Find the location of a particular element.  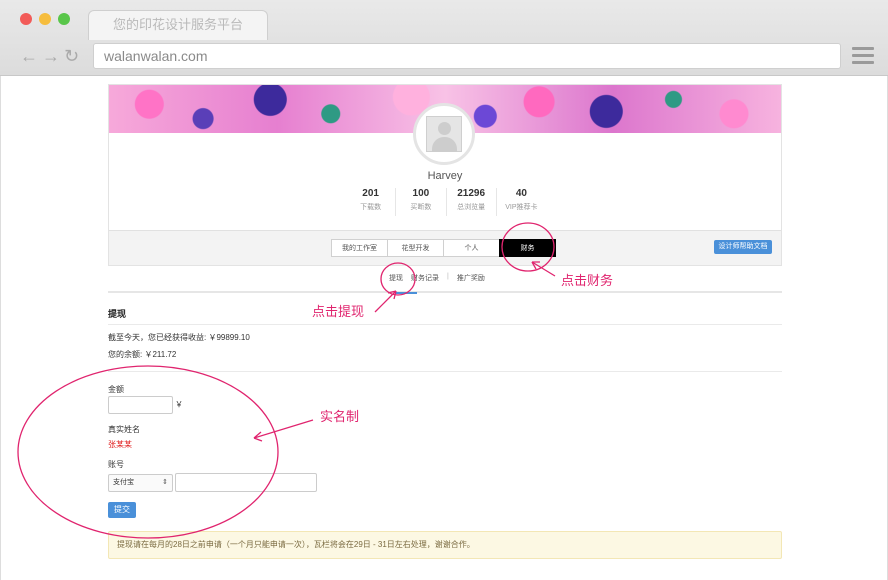

tab-personal: 个人 is located at coordinates (471, 248).